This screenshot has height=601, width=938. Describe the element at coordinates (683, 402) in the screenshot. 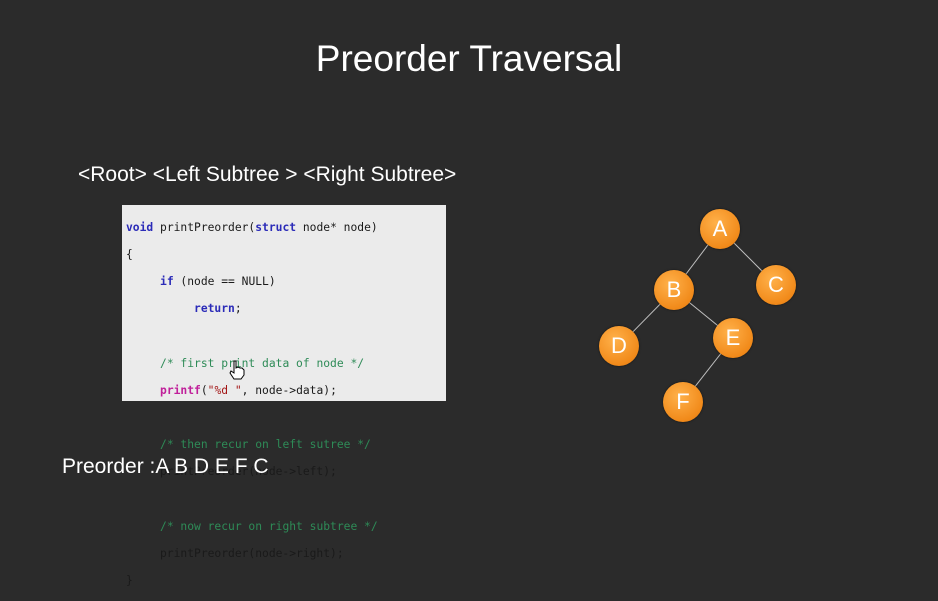

I see `tree-node-f: F` at that location.